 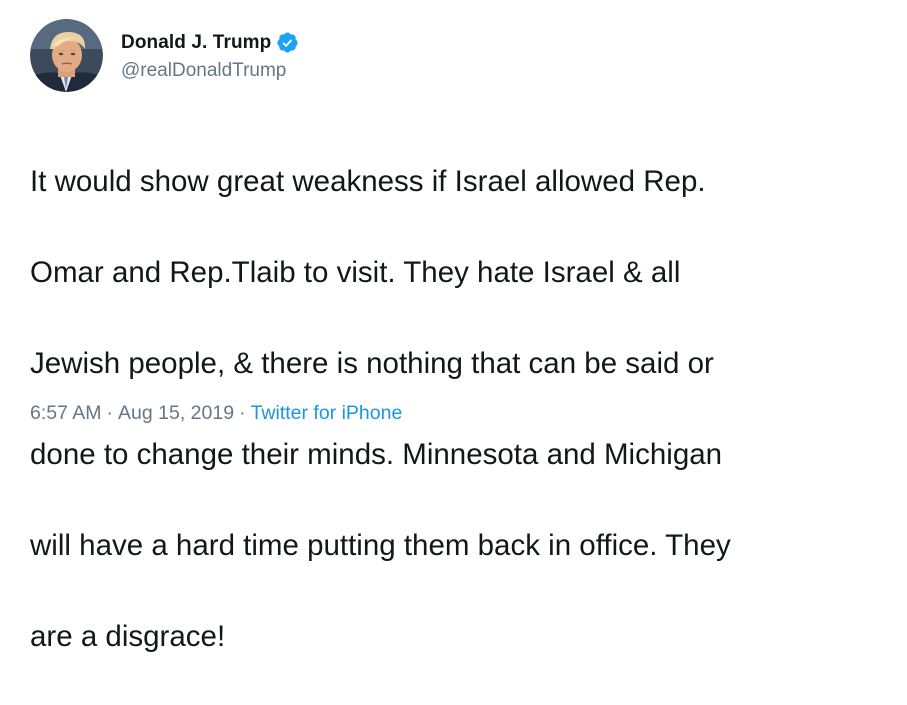 What do you see at coordinates (210, 71) in the screenshot?
I see `author-handle: @realDonaldTrump` at bounding box center [210, 71].